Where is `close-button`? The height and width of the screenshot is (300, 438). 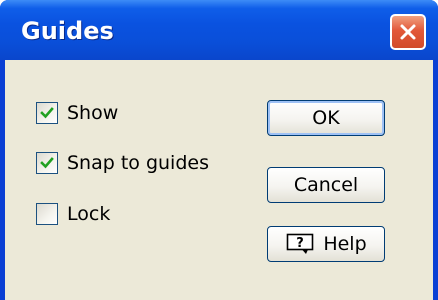
close-button is located at coordinates (408, 32).